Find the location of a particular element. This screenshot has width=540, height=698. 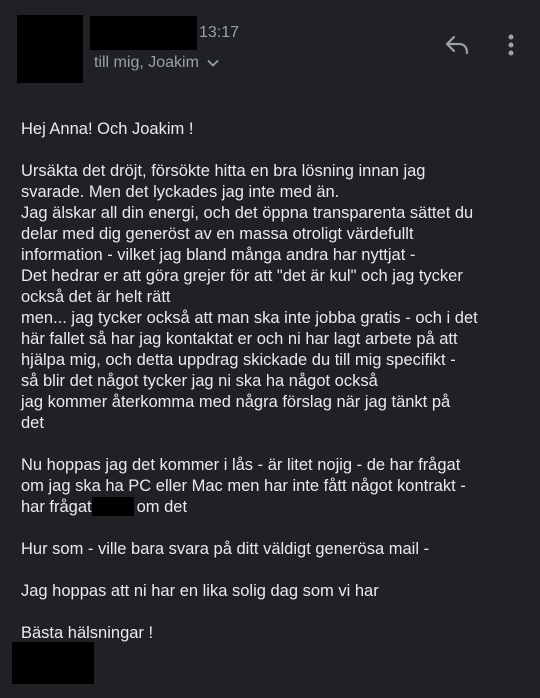

reply-icon is located at coordinates (457, 47).